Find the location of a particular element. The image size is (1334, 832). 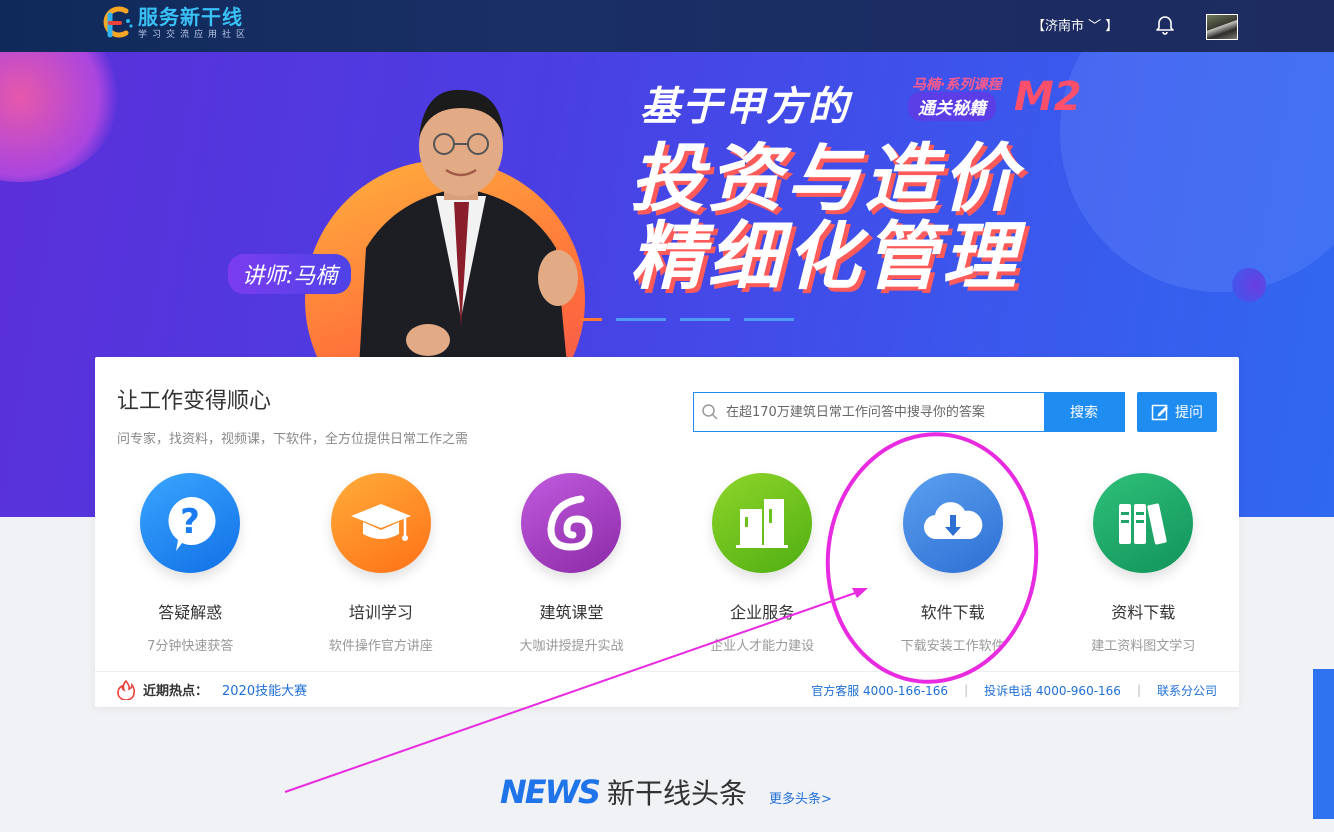

site-logo: 服务新干线 学习交流应用社区 is located at coordinates (175, 23).